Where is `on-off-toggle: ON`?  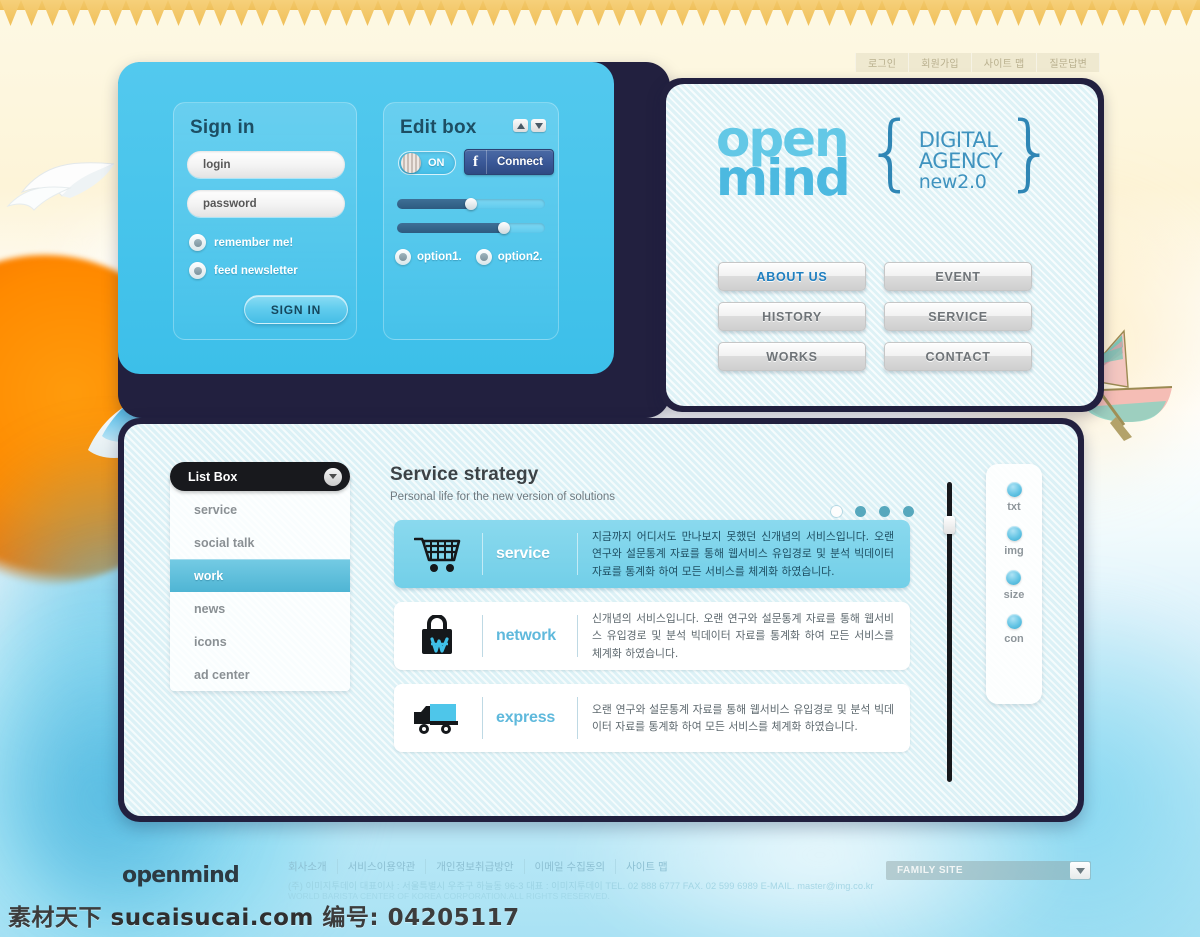
on-off-toggle: ON is located at coordinates (427, 163).